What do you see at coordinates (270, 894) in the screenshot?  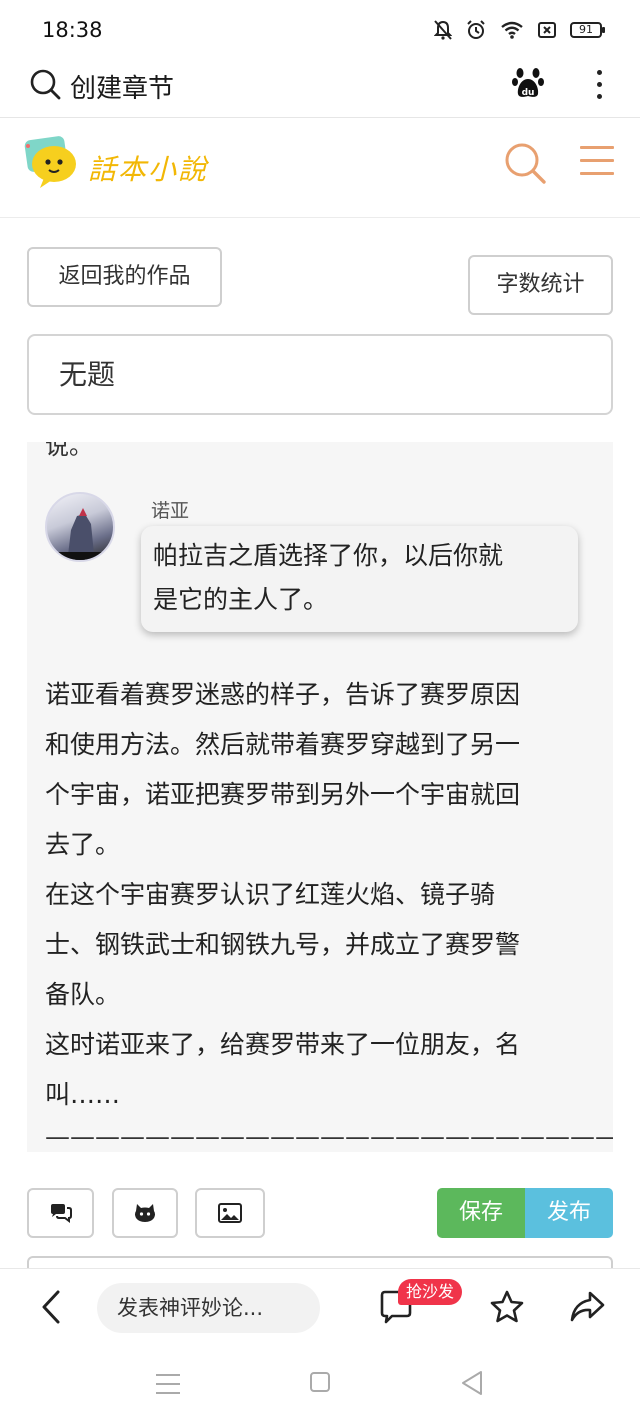 I see `body-line: 在这个宇宙赛罗认识了红莲火焰、镜子骑` at bounding box center [270, 894].